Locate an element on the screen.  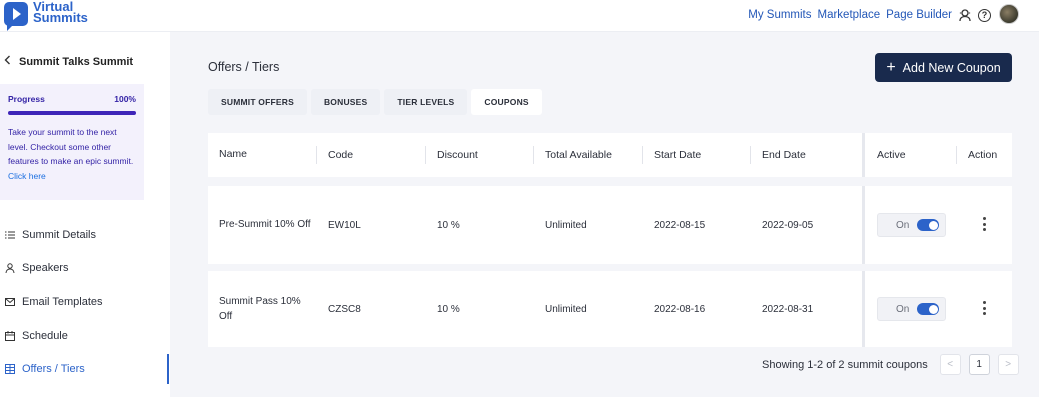
header-active: Active is located at coordinates (891, 155).